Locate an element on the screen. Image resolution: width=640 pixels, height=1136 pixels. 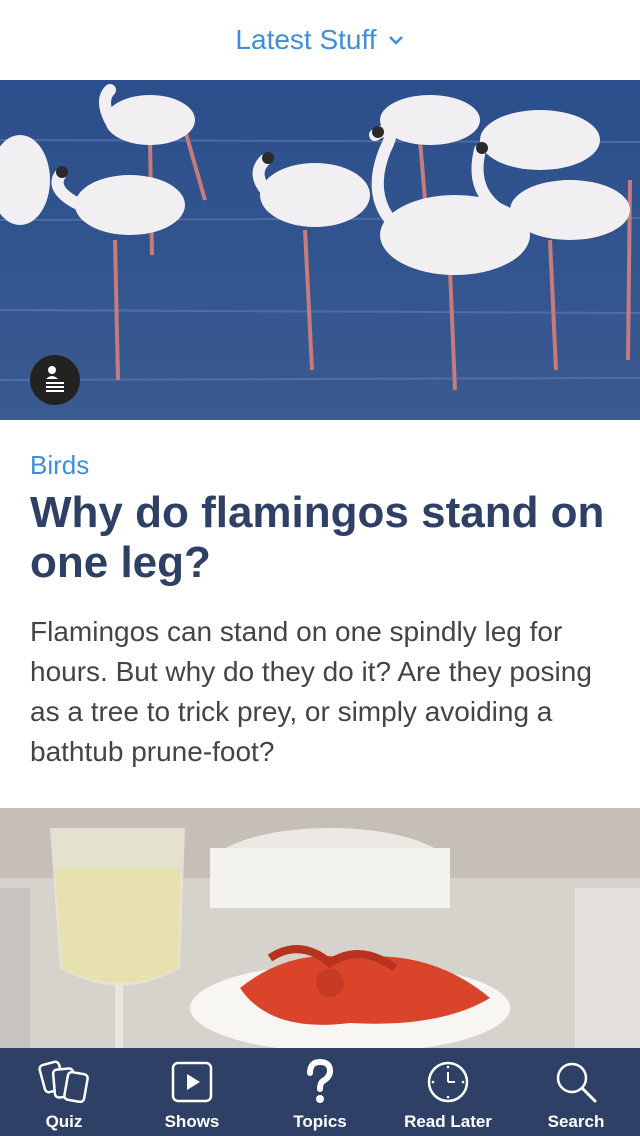
bottom-tab-bar: Quiz Shows Topics Read Later Search is located at coordinates (320, 1092).